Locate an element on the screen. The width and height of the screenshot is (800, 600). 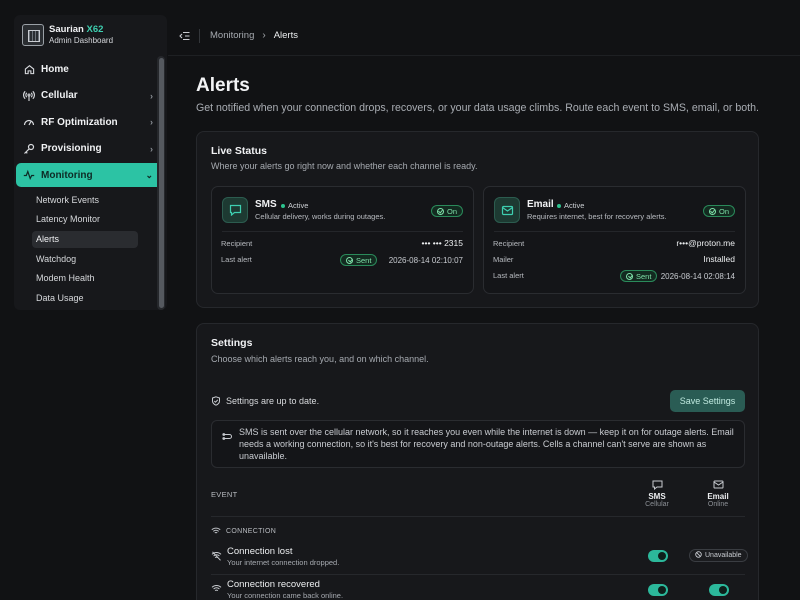
sms-last-alert-time: 2026-08-14 02:10:07 is located at coordinates (425, 260).